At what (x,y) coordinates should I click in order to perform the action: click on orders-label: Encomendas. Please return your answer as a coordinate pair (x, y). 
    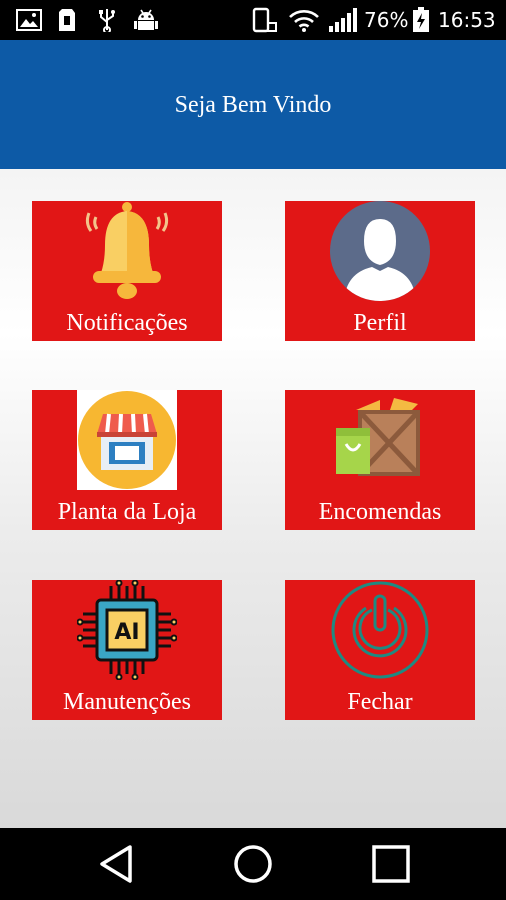
    Looking at the image, I should click on (380, 512).